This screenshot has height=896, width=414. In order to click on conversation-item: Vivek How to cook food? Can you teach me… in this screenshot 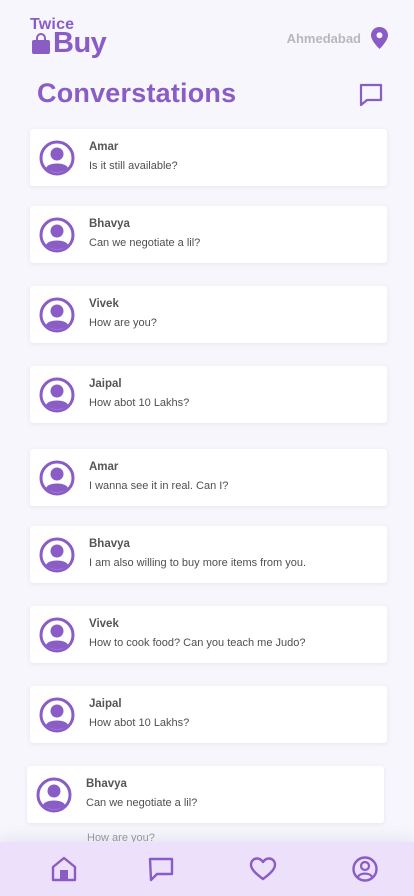, I will do `click(208, 634)`.